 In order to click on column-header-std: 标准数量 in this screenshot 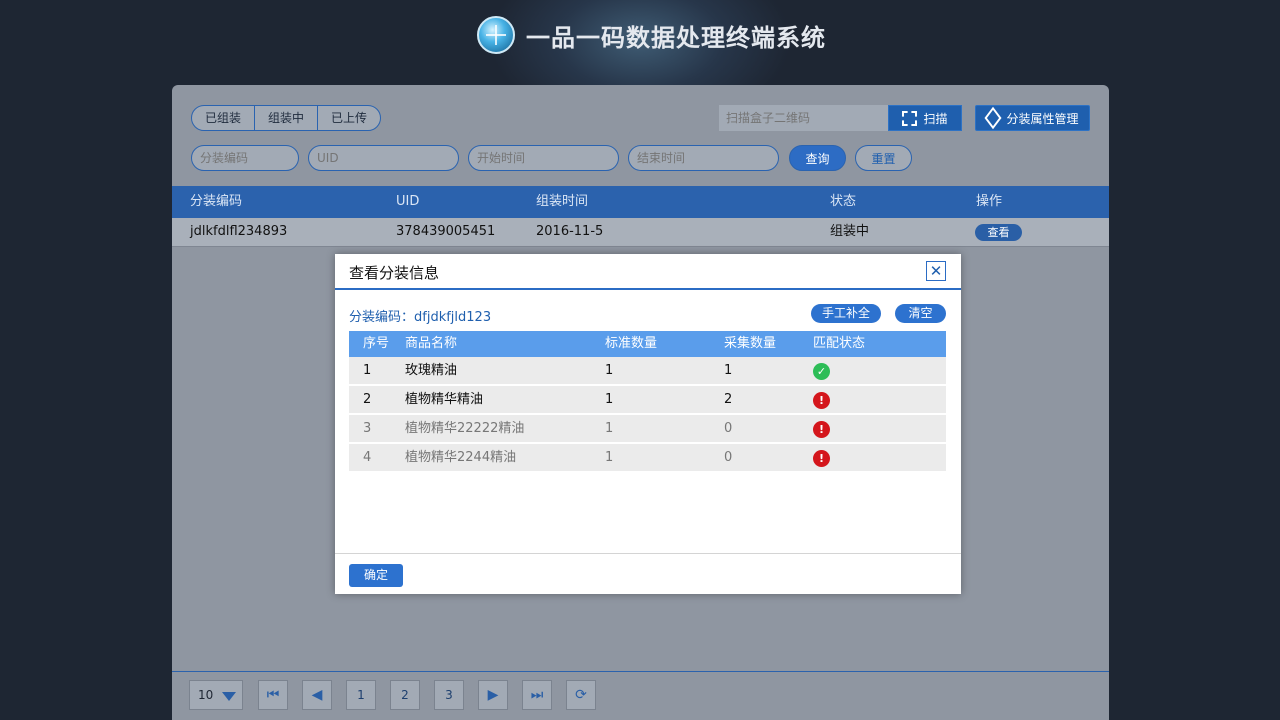, I will do `click(631, 343)`.